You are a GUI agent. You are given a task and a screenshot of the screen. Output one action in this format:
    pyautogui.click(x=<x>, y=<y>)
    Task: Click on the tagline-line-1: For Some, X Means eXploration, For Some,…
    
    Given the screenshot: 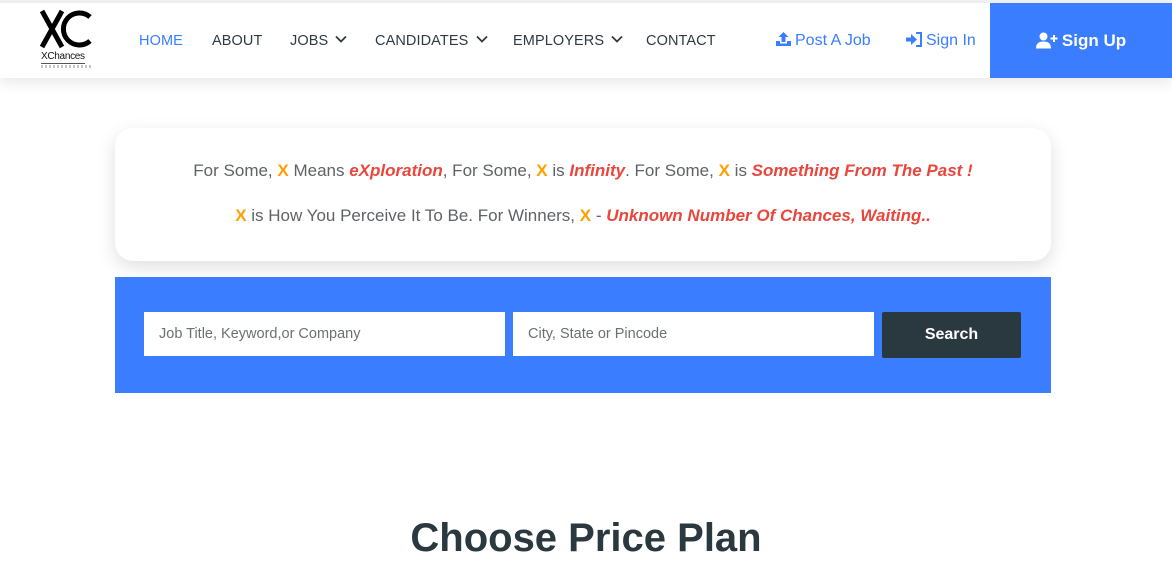 What is the action you would take?
    pyautogui.click(x=583, y=171)
    